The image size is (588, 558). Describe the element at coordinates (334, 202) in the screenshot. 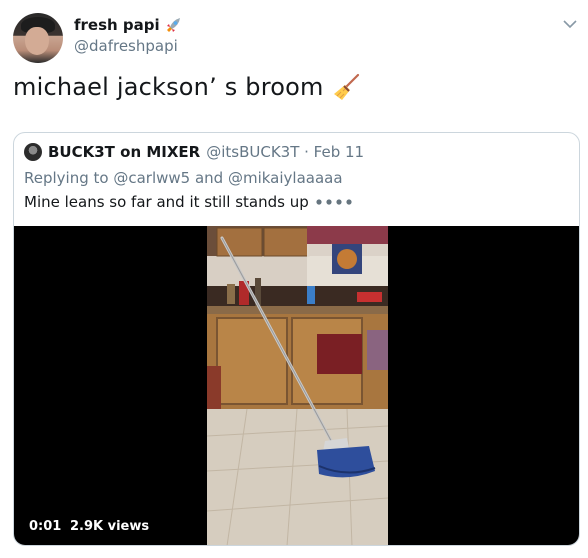

I see `dots-icon` at that location.